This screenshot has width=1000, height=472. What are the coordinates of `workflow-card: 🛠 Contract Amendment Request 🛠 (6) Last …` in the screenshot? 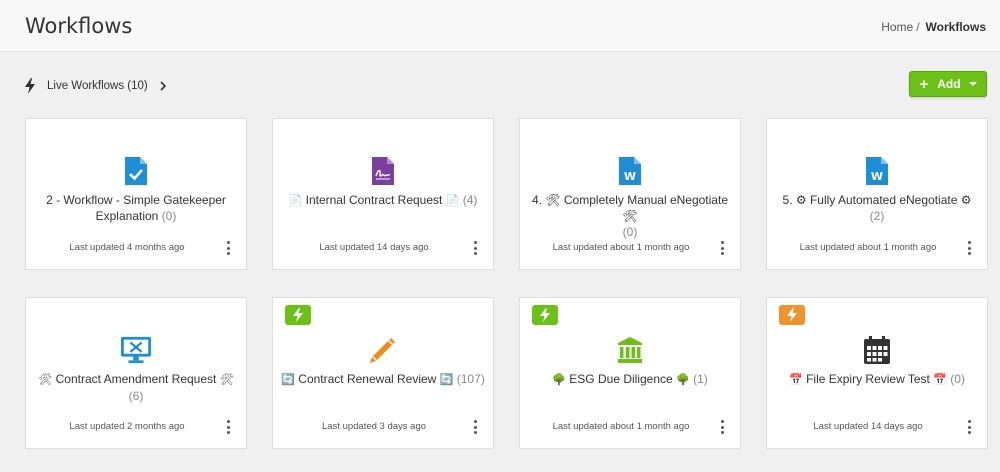 It's located at (136, 373).